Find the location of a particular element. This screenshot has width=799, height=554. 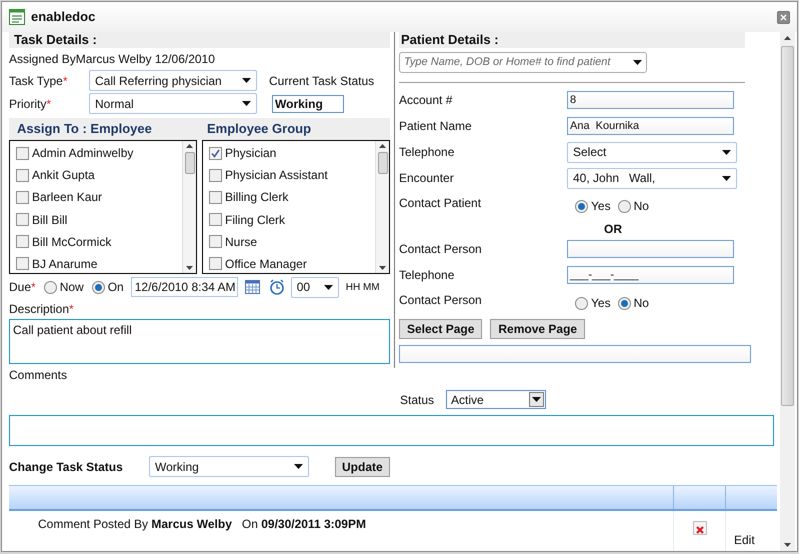

field-label: Priority* is located at coordinates (30, 103).